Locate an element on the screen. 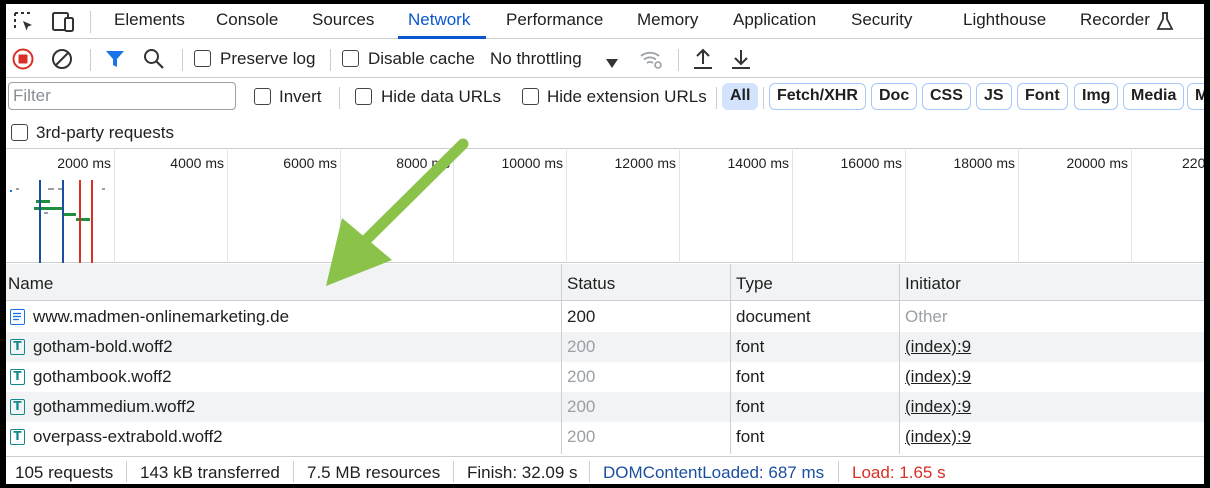 This screenshot has width=1210, height=488. tab-console: Console is located at coordinates (247, 20).